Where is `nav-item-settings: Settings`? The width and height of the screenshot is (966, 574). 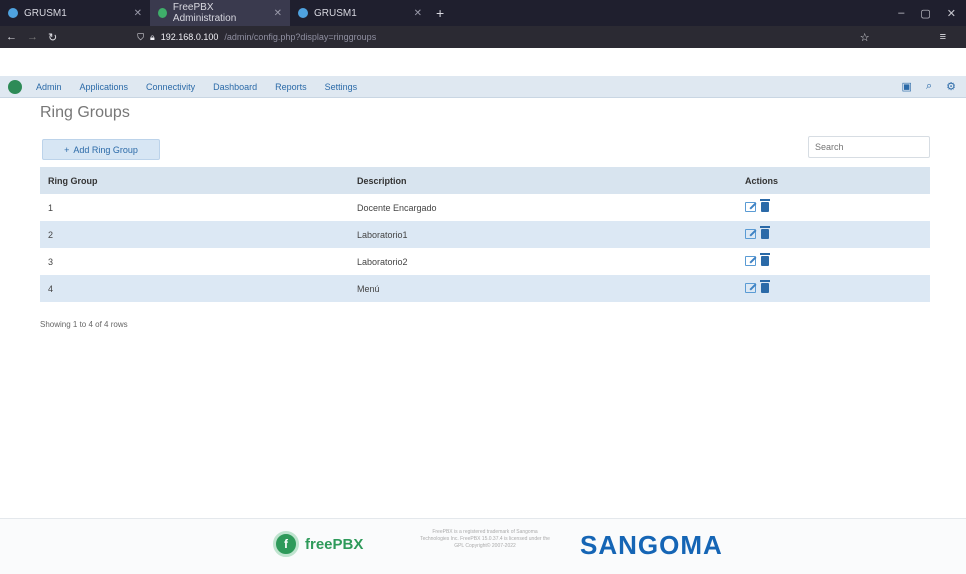 nav-item-settings: Settings is located at coordinates (341, 87).